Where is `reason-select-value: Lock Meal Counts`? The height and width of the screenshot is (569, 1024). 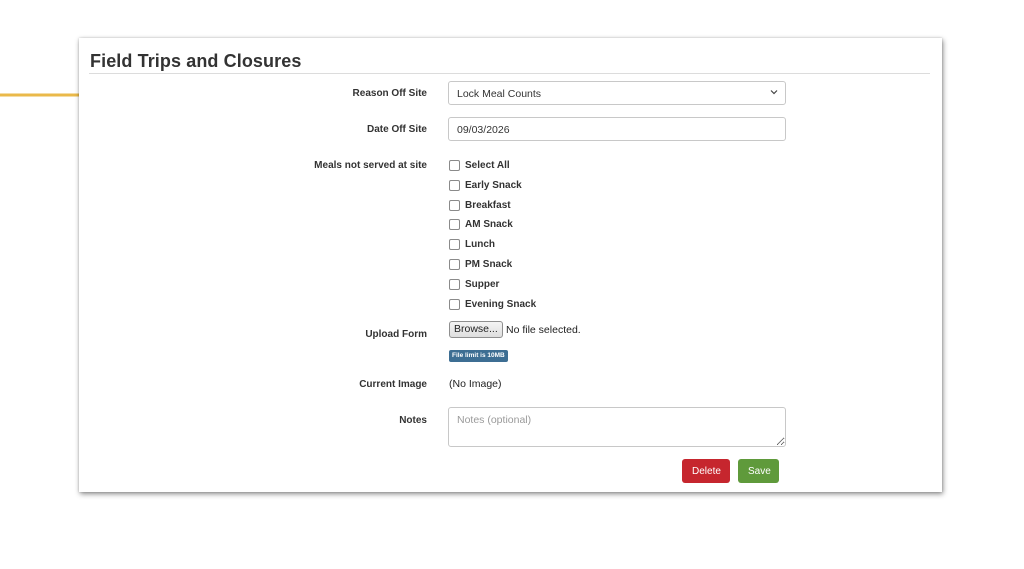
reason-select-value: Lock Meal Counts is located at coordinates (499, 94).